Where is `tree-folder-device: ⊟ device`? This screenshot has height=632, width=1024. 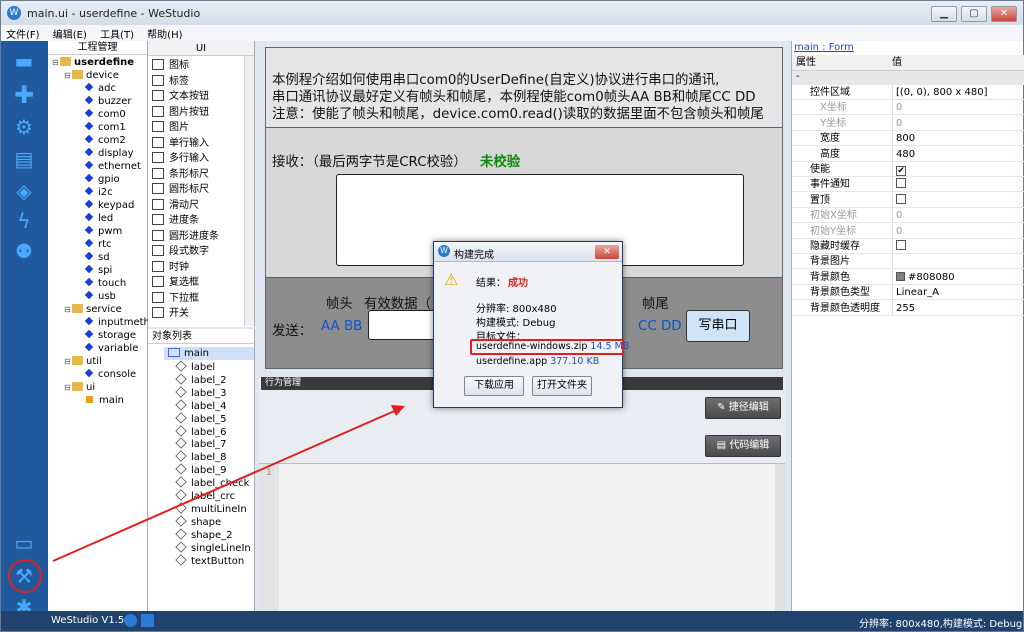
tree-folder-device: ⊟ device is located at coordinates (91, 75).